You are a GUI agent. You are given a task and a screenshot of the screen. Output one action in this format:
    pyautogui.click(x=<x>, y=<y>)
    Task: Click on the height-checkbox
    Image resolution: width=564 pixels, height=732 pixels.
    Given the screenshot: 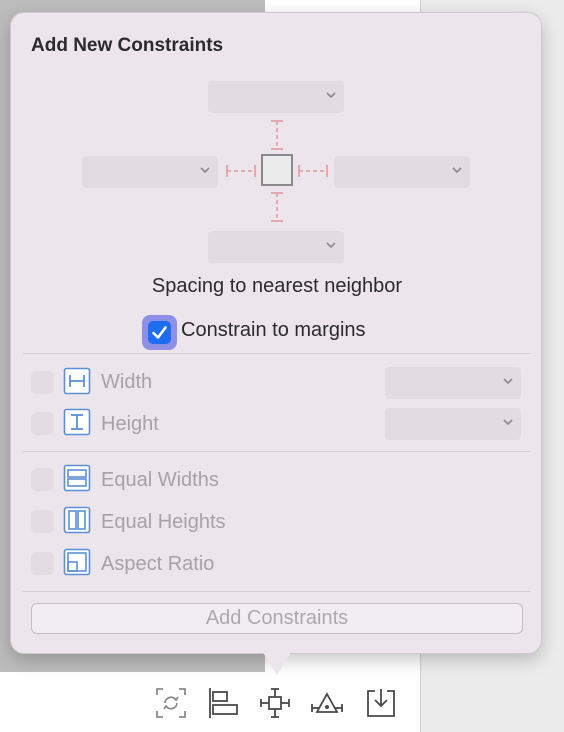 What is the action you would take?
    pyautogui.click(x=42, y=423)
    